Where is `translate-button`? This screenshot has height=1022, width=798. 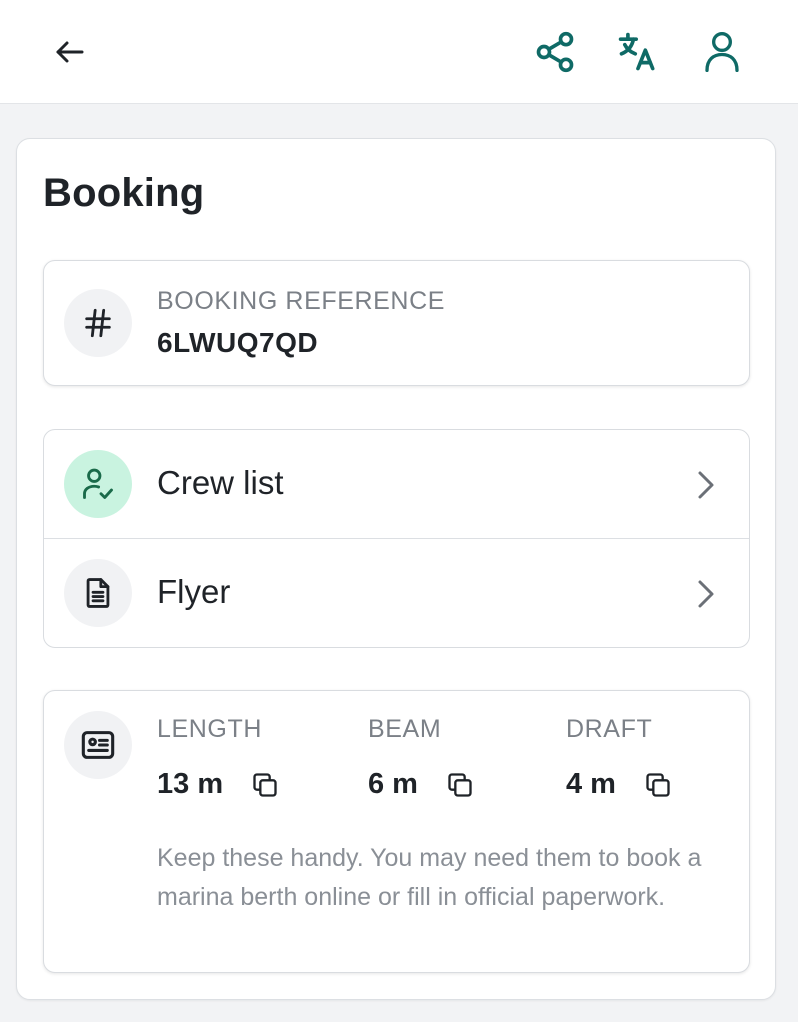 translate-button is located at coordinates (638, 52).